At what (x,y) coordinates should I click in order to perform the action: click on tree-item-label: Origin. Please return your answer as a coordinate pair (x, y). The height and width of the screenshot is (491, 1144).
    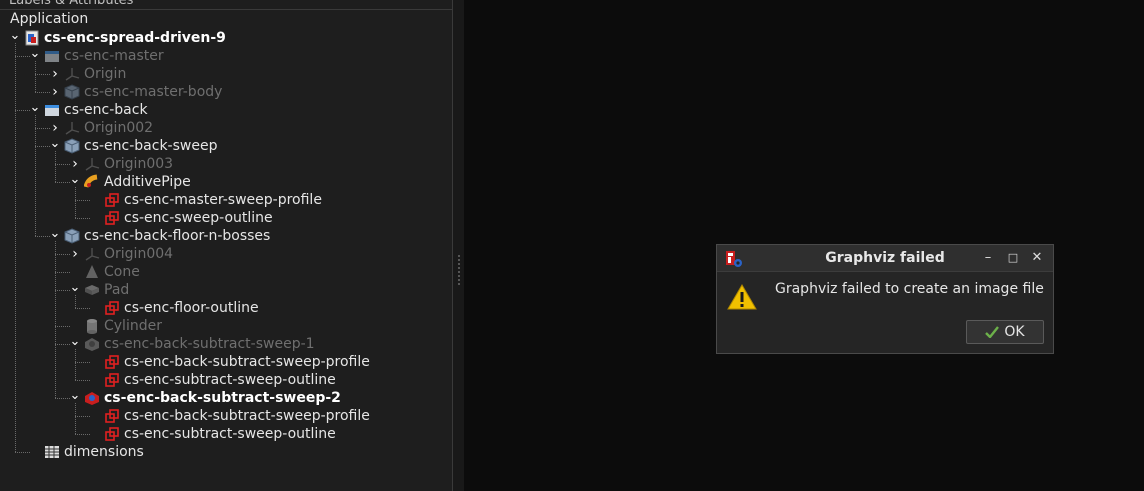
    Looking at the image, I should click on (105, 74).